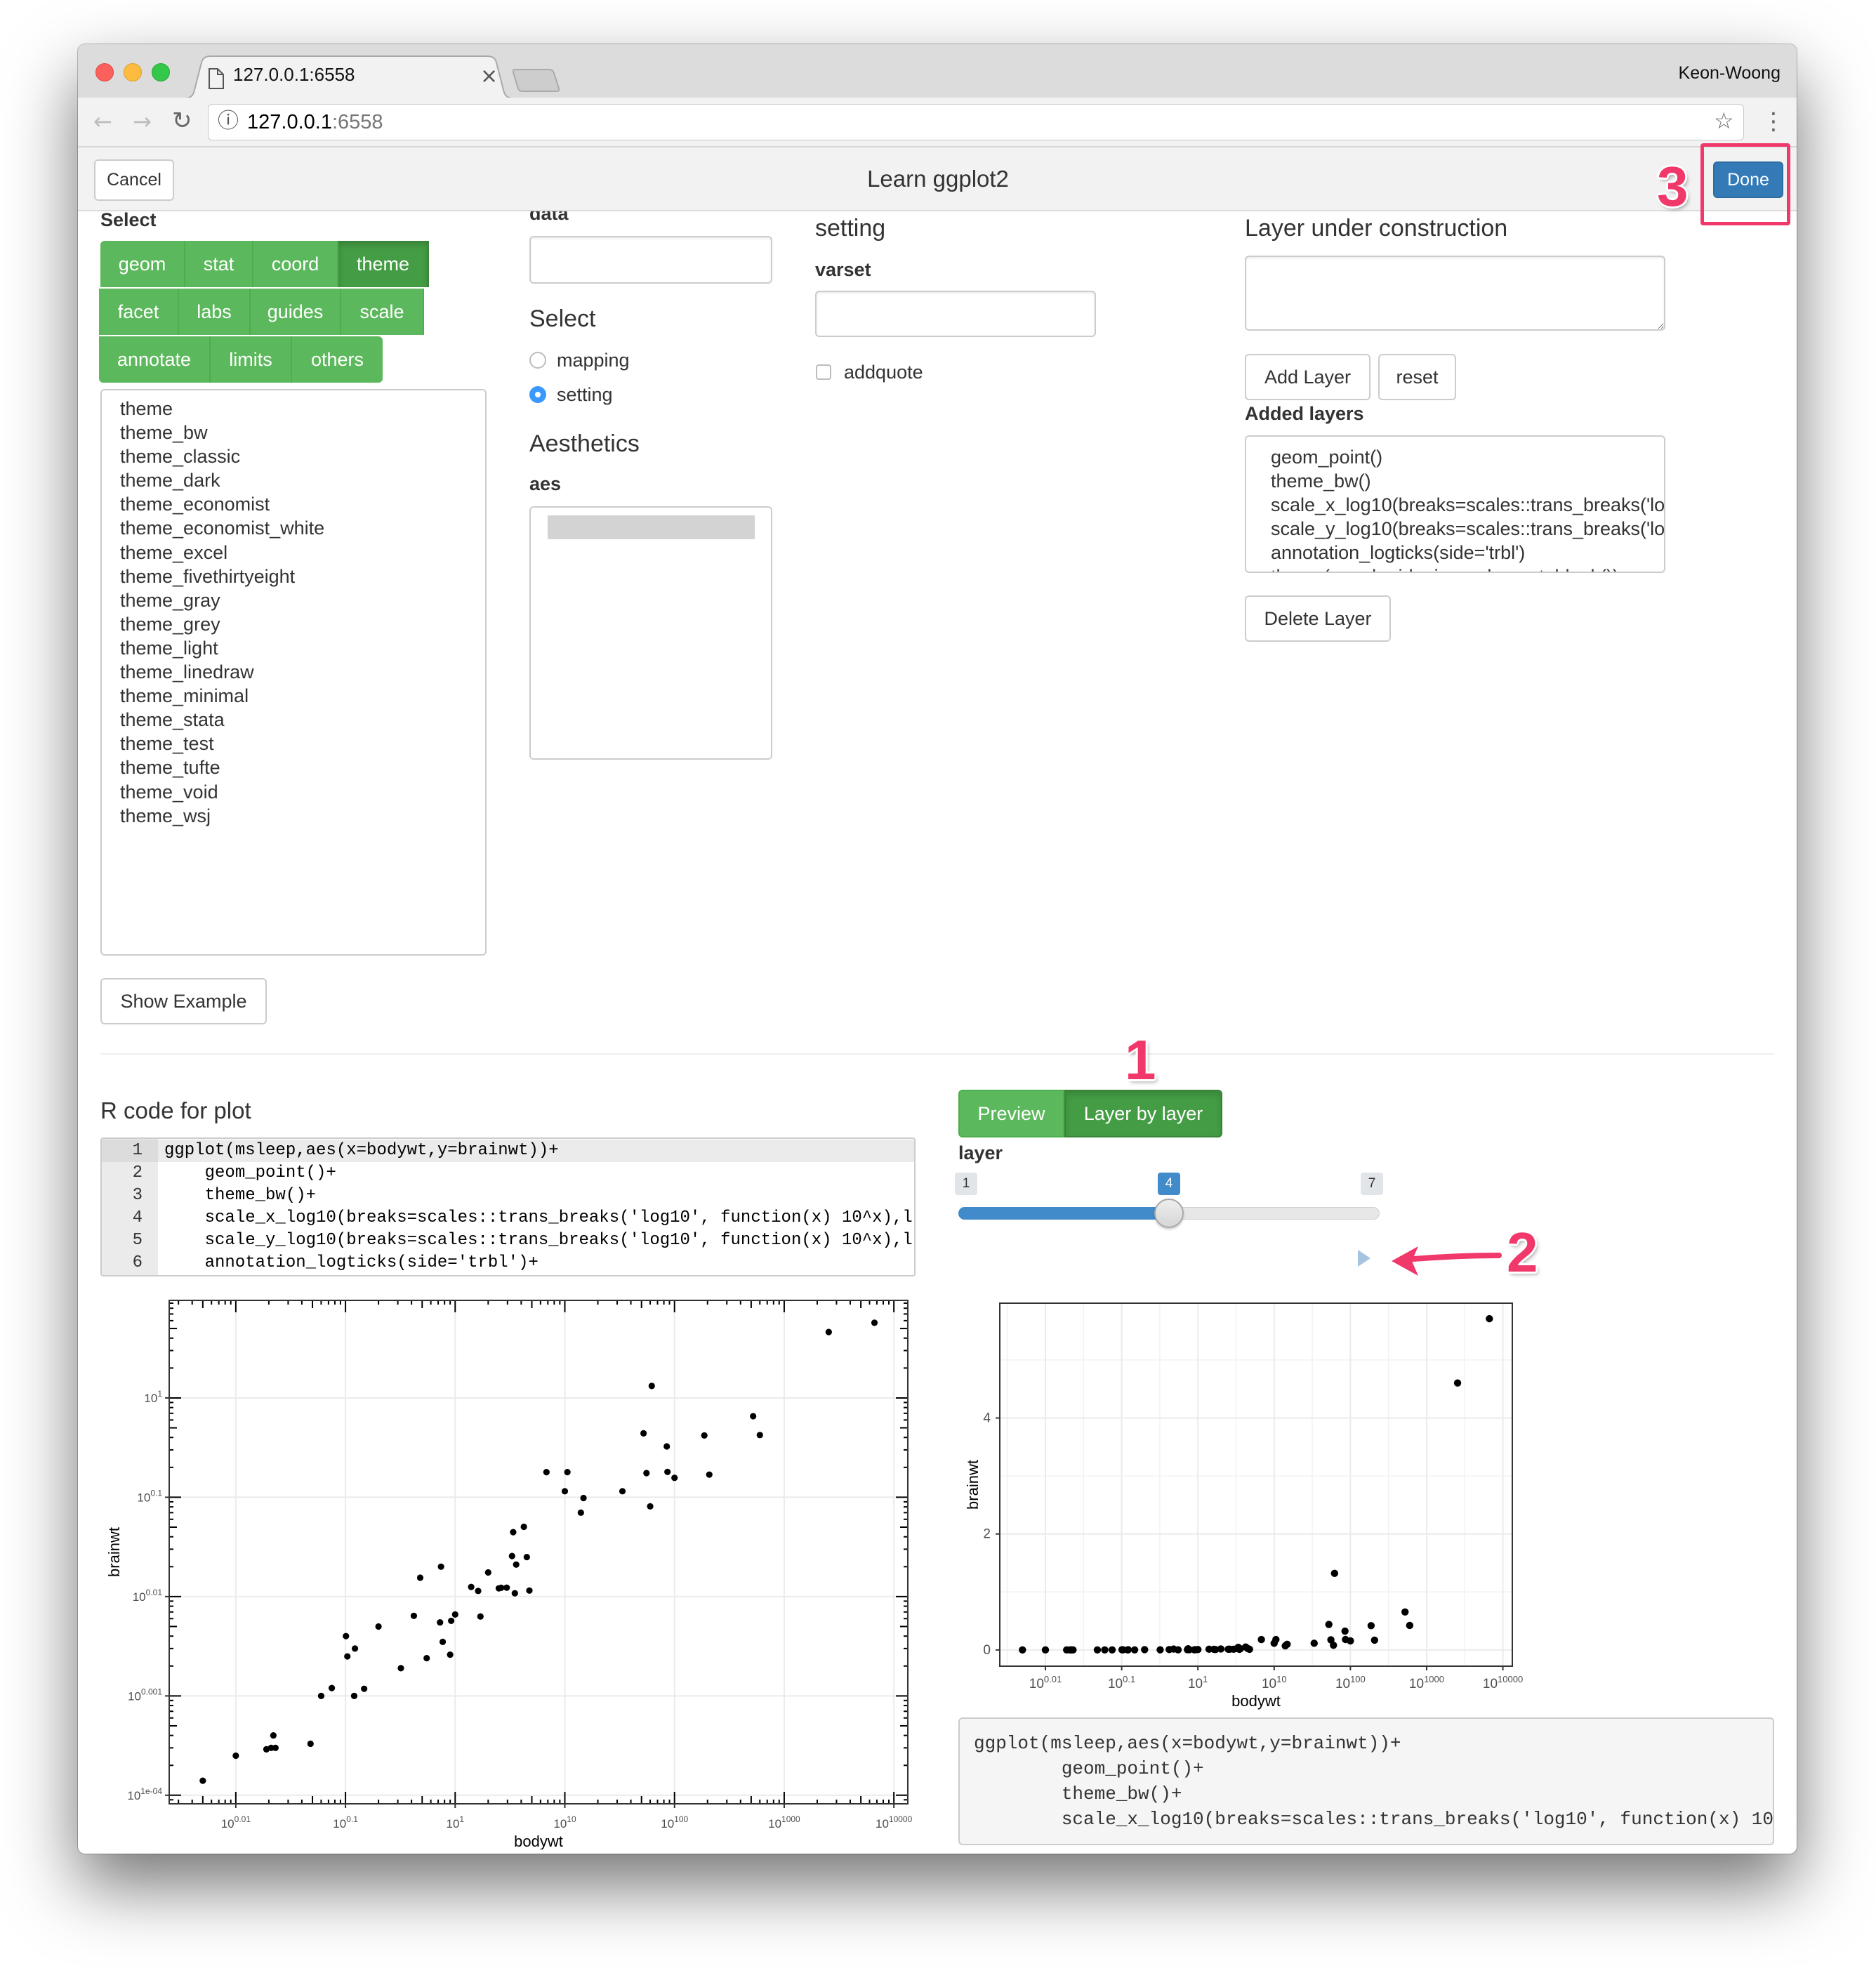 This screenshot has width=1876, height=1966. Describe the element at coordinates (976, 122) in the screenshot. I see `address-bar` at that location.